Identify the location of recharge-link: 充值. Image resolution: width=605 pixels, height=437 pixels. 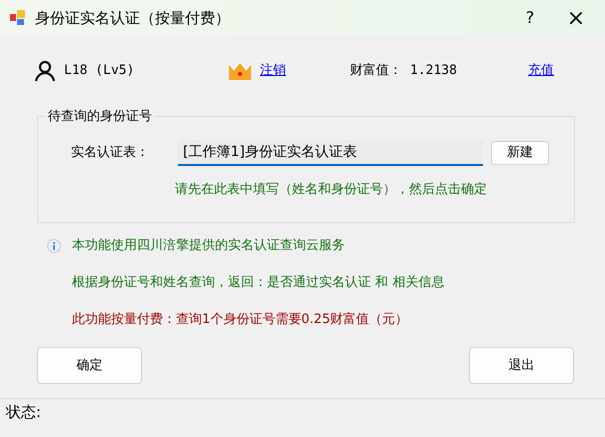
(541, 71).